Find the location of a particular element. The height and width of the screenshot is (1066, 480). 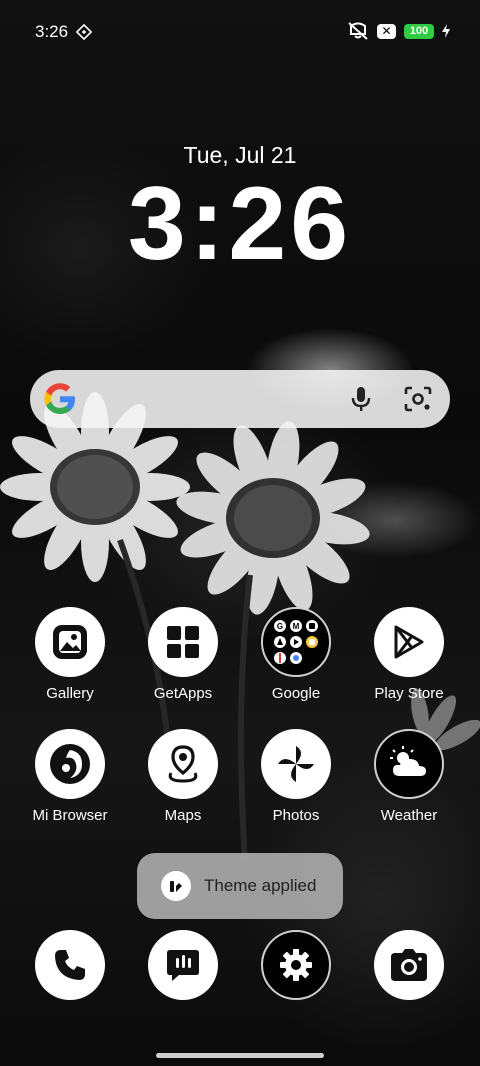

app-label-weather: Weather is located at coordinates (409, 815).